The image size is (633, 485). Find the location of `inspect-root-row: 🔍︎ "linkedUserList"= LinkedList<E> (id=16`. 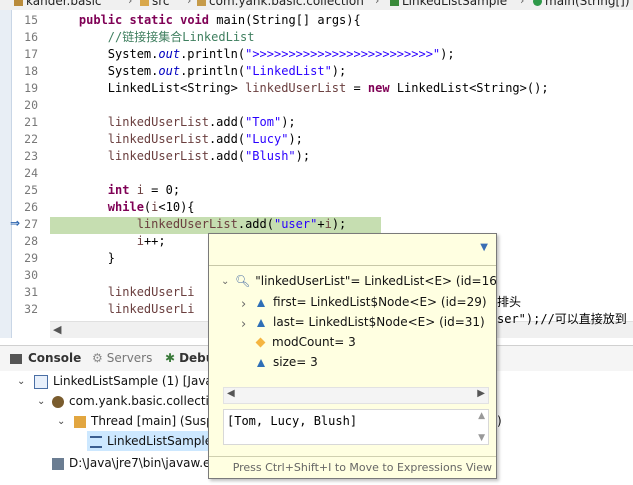

inspect-root-row: 🔍︎ "linkedUserList"= LinkedList<E> (id=16 is located at coordinates (365, 281).